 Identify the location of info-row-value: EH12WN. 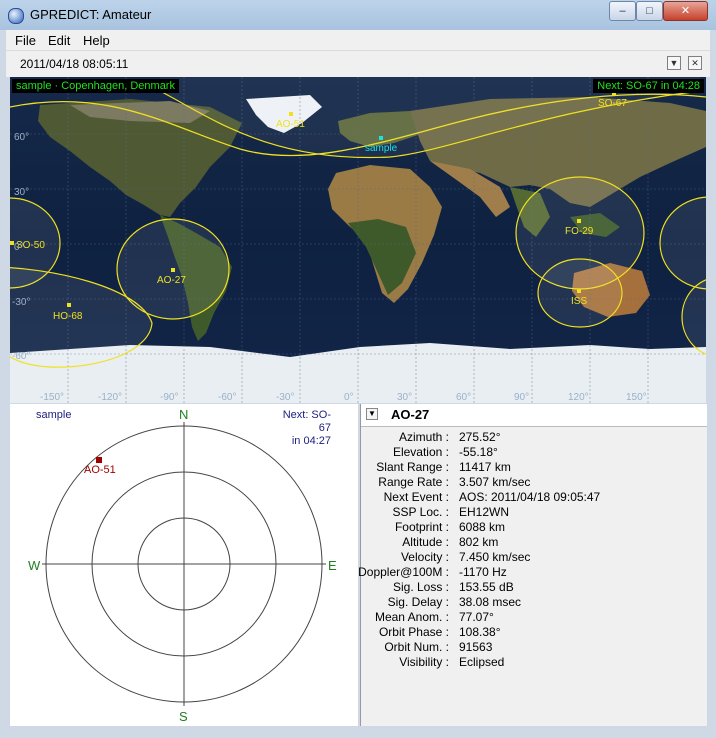
(484, 512).